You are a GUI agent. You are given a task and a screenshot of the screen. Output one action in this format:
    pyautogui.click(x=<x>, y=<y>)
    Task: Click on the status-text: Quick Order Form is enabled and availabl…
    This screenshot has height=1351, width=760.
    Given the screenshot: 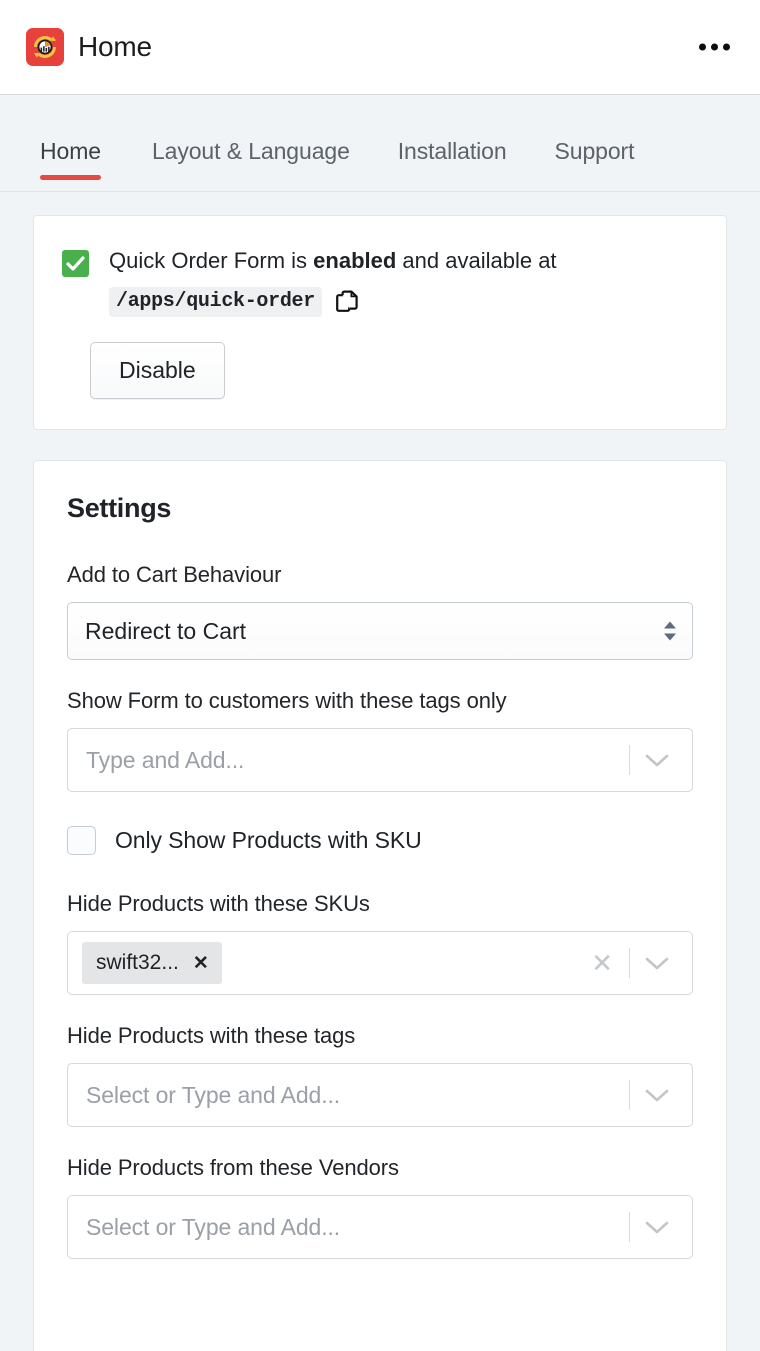 What is the action you would take?
    pyautogui.click(x=333, y=261)
    